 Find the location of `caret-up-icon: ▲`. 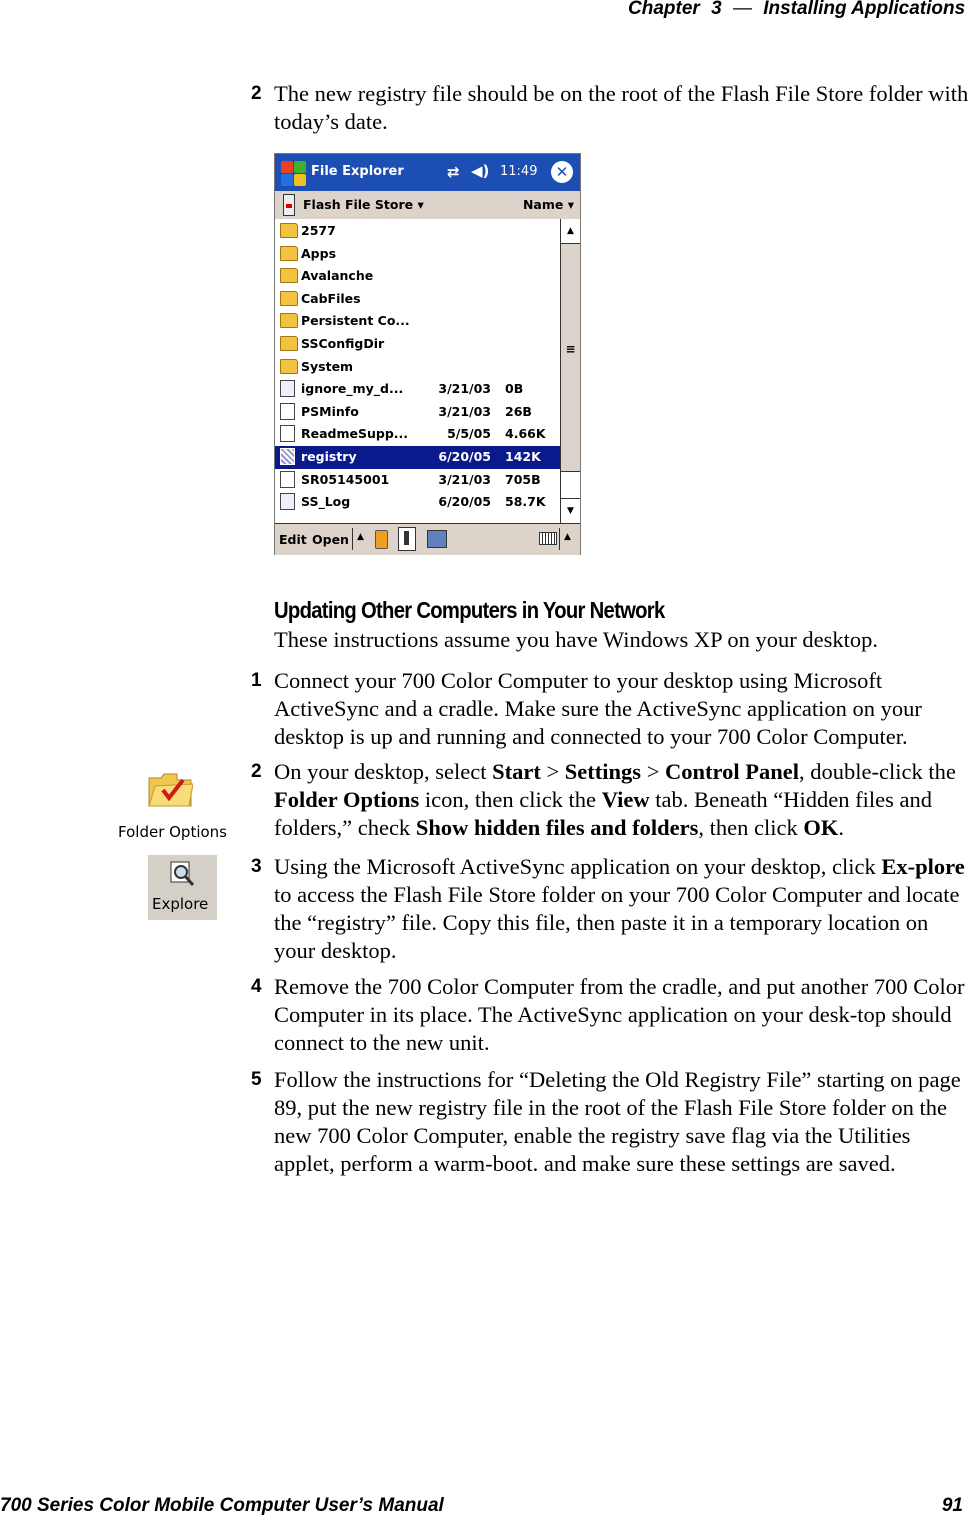

caret-up-icon: ▲ is located at coordinates (360, 537).